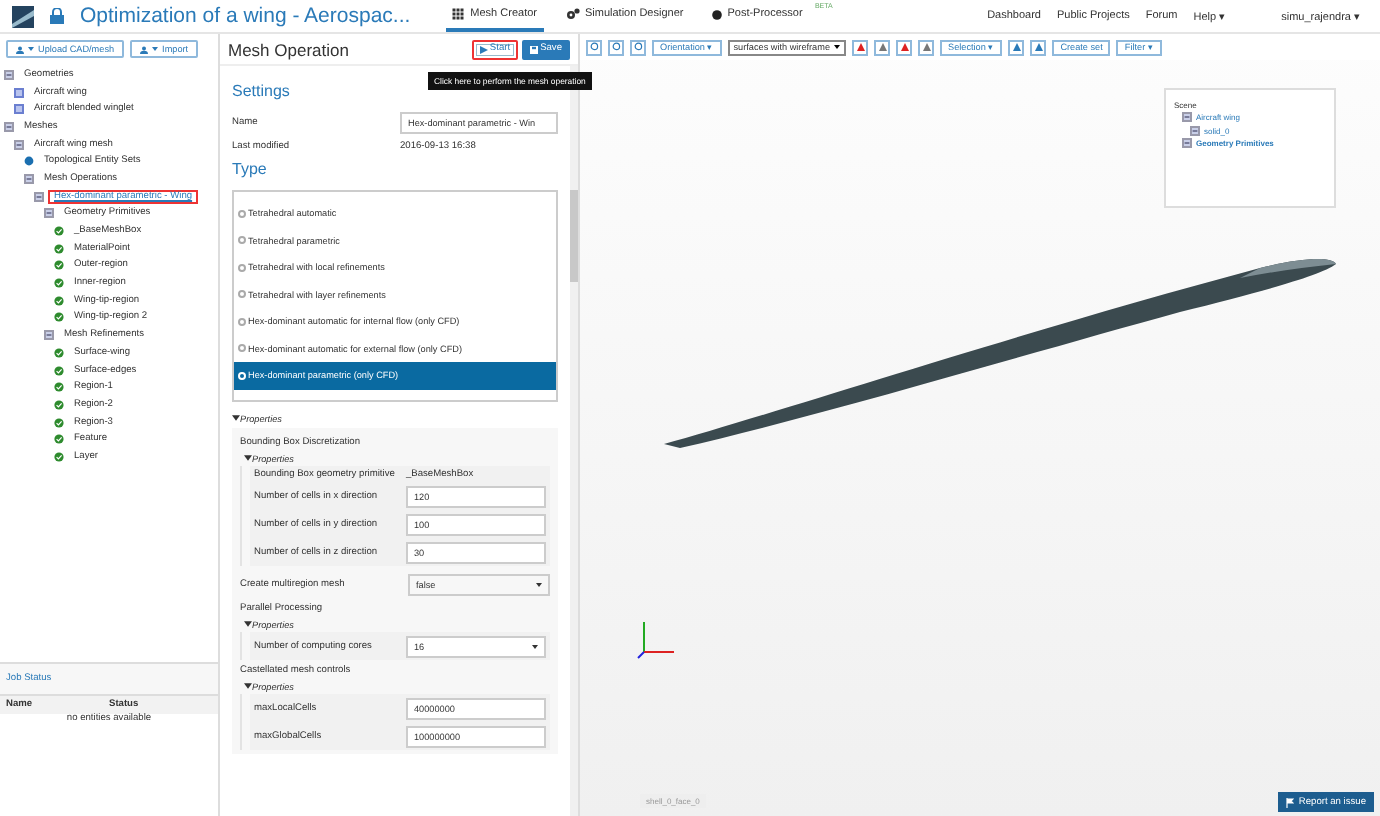 The width and height of the screenshot is (1380, 816). Describe the element at coordinates (1290, 802) in the screenshot. I see `flag-icon` at that location.